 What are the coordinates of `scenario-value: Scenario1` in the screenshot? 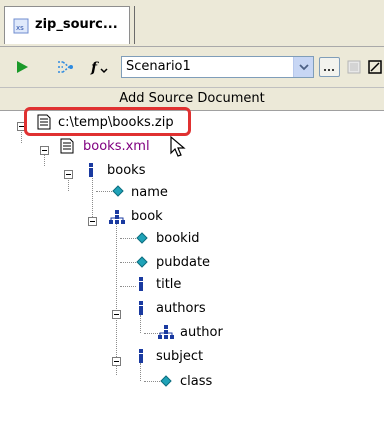 It's located at (158, 66).